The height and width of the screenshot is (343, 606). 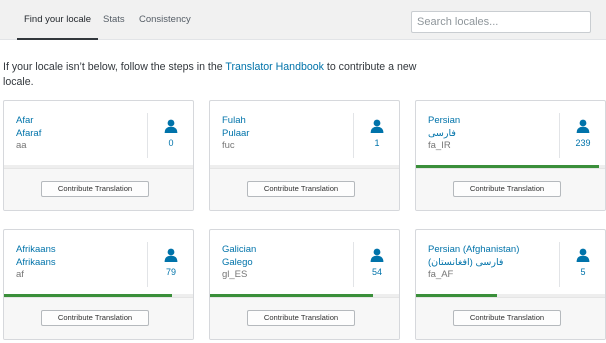 I want to click on tab-stats: Stats, so click(x=114, y=20).